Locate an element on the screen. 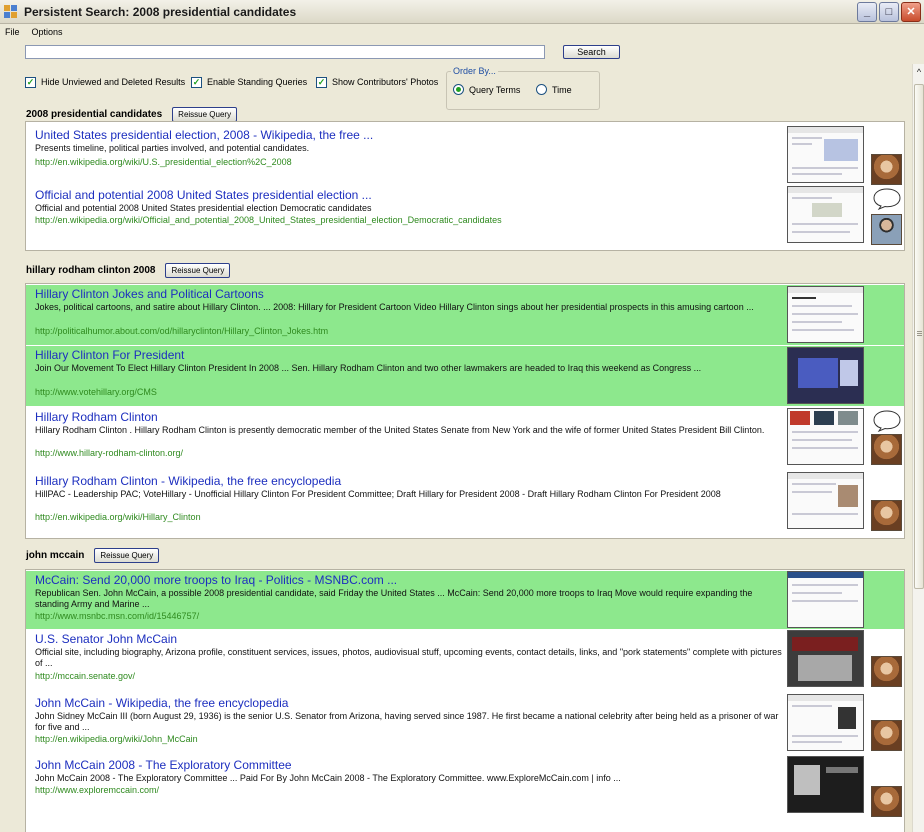 This screenshot has width=924, height=832. scrollbar-thumb is located at coordinates (919, 336).